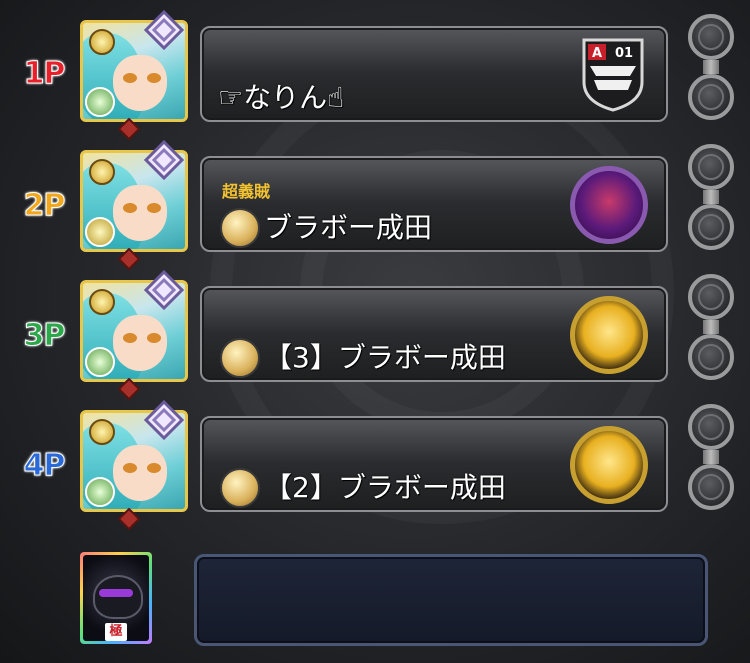 The width and height of the screenshot is (750, 663). What do you see at coordinates (116, 632) in the screenshot?
I see `helper-badge: 極` at bounding box center [116, 632].